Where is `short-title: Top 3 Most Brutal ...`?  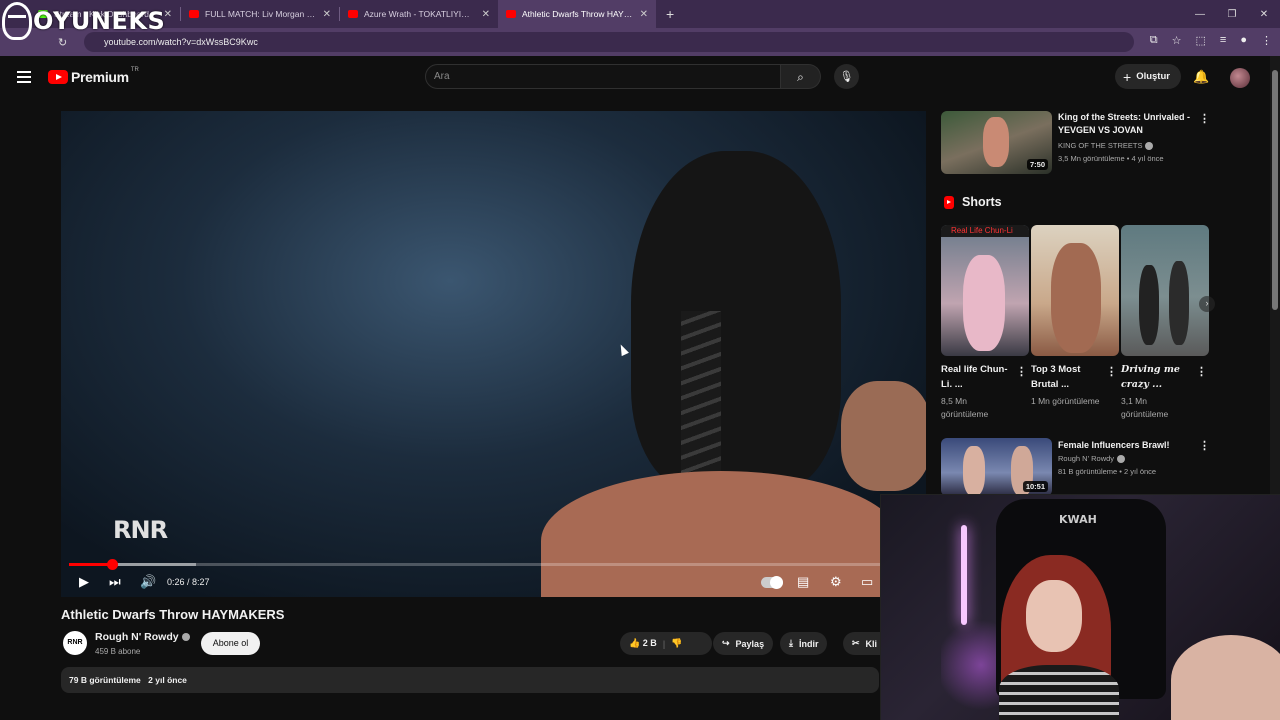
short-title: Top 3 Most Brutal ... is located at coordinates (1056, 377).